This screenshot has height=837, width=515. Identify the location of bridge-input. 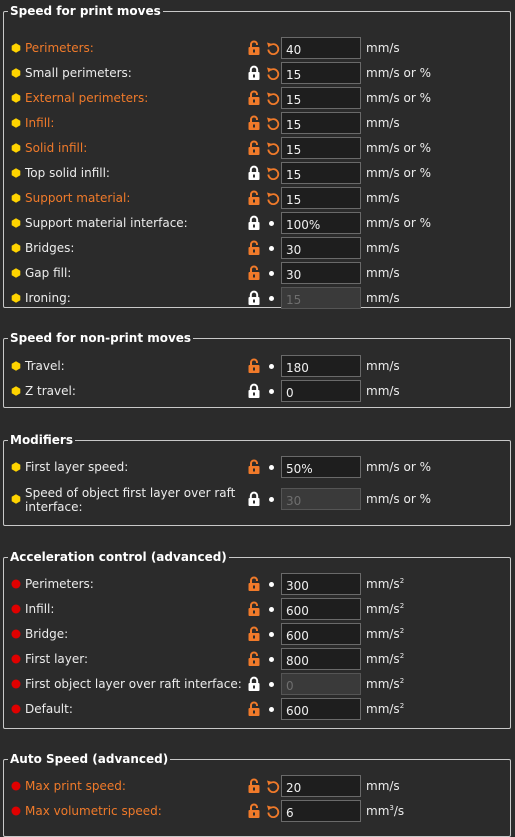
(321, 634).